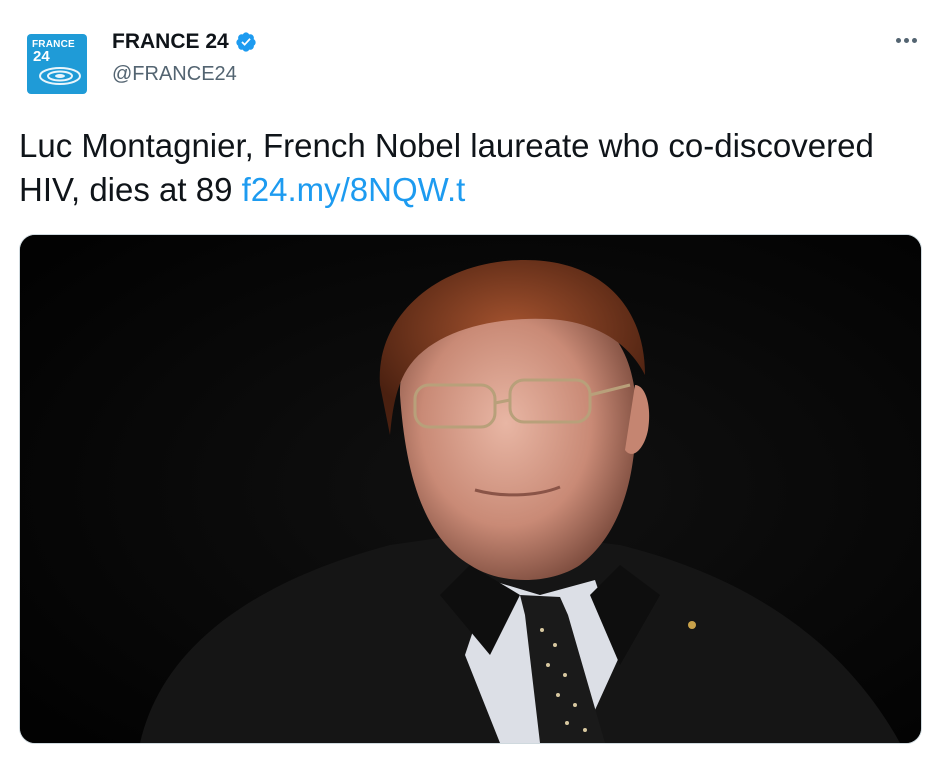 The image size is (936, 762). I want to click on verified-badge-icon, so click(246, 42).